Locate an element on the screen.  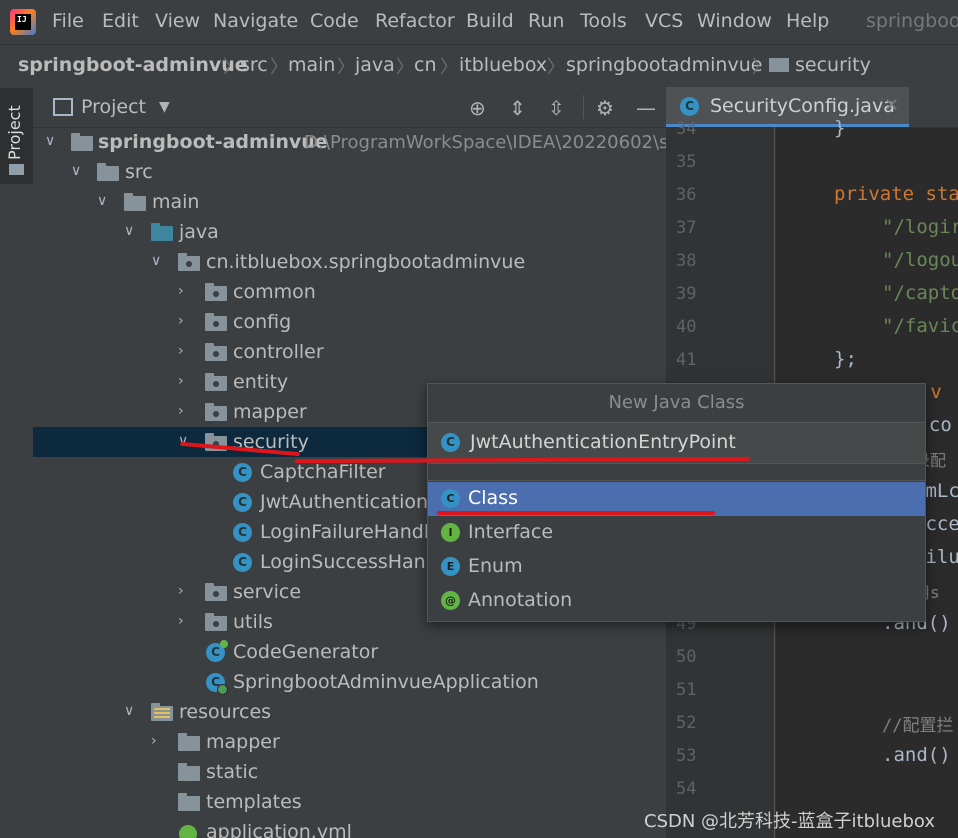
tree-row-src: ∨ src is located at coordinates (349, 172).